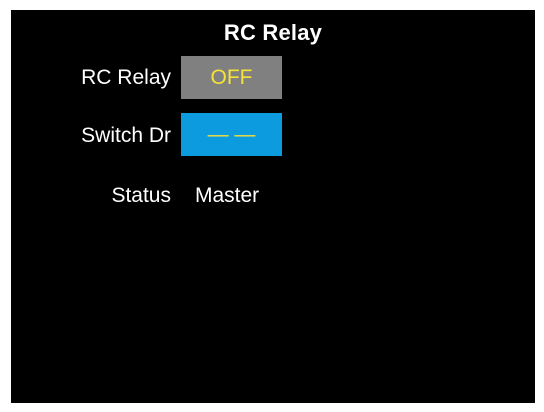 The image size is (544, 412). Describe the element at coordinates (227, 195) in the screenshot. I see `status-value: Master` at that location.